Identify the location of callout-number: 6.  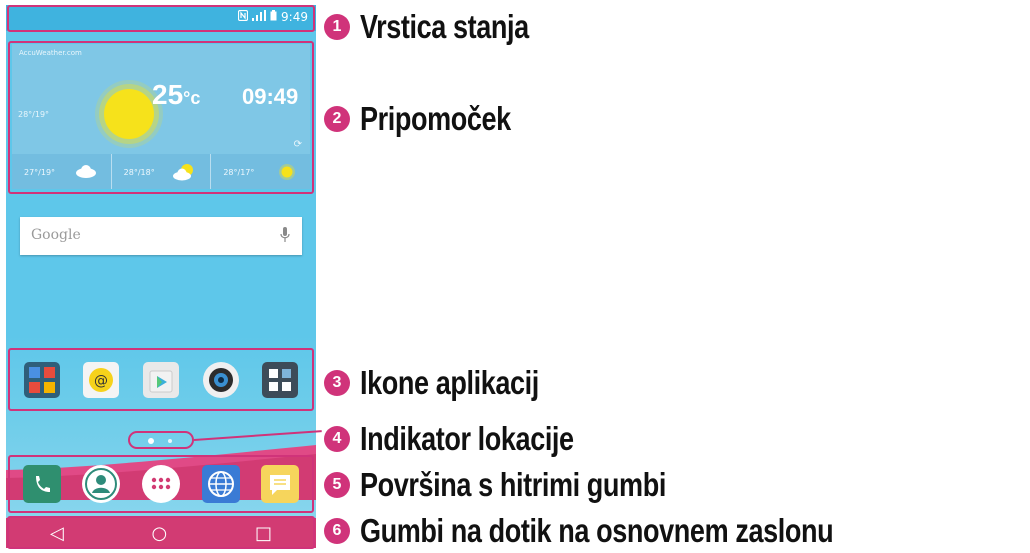
(337, 531).